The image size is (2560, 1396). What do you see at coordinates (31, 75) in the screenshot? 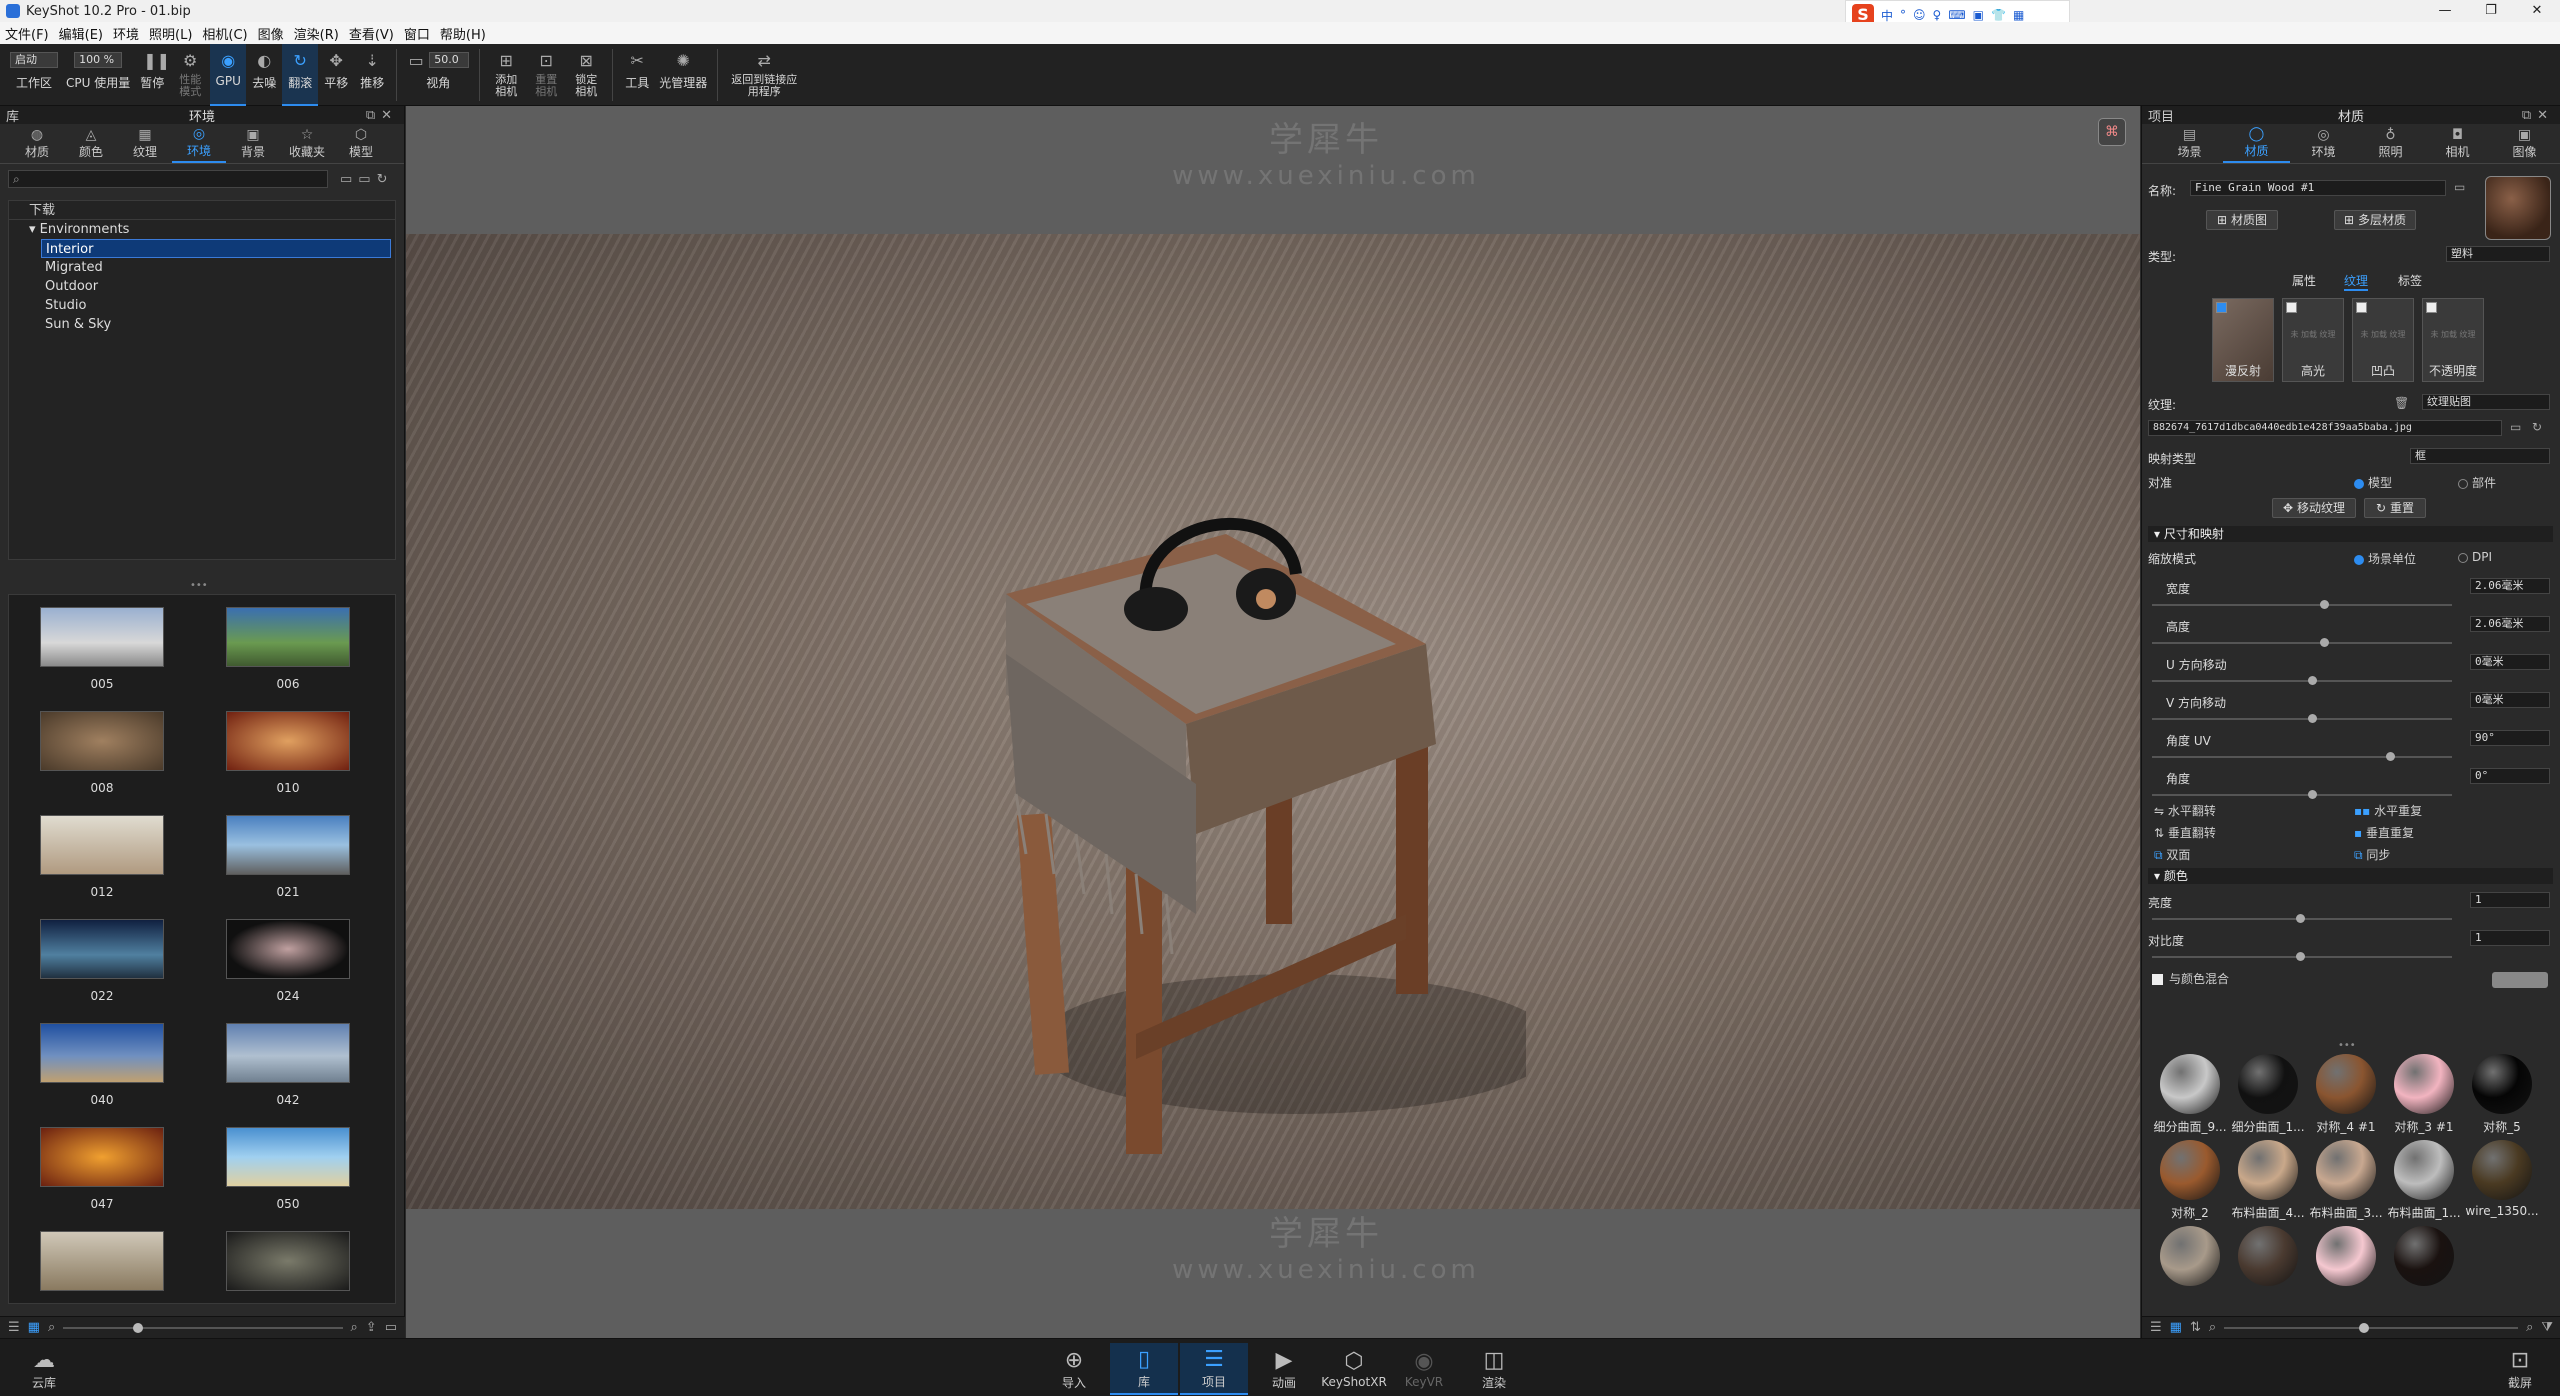
I see `workspace-button: 启动 工作区` at bounding box center [31, 75].